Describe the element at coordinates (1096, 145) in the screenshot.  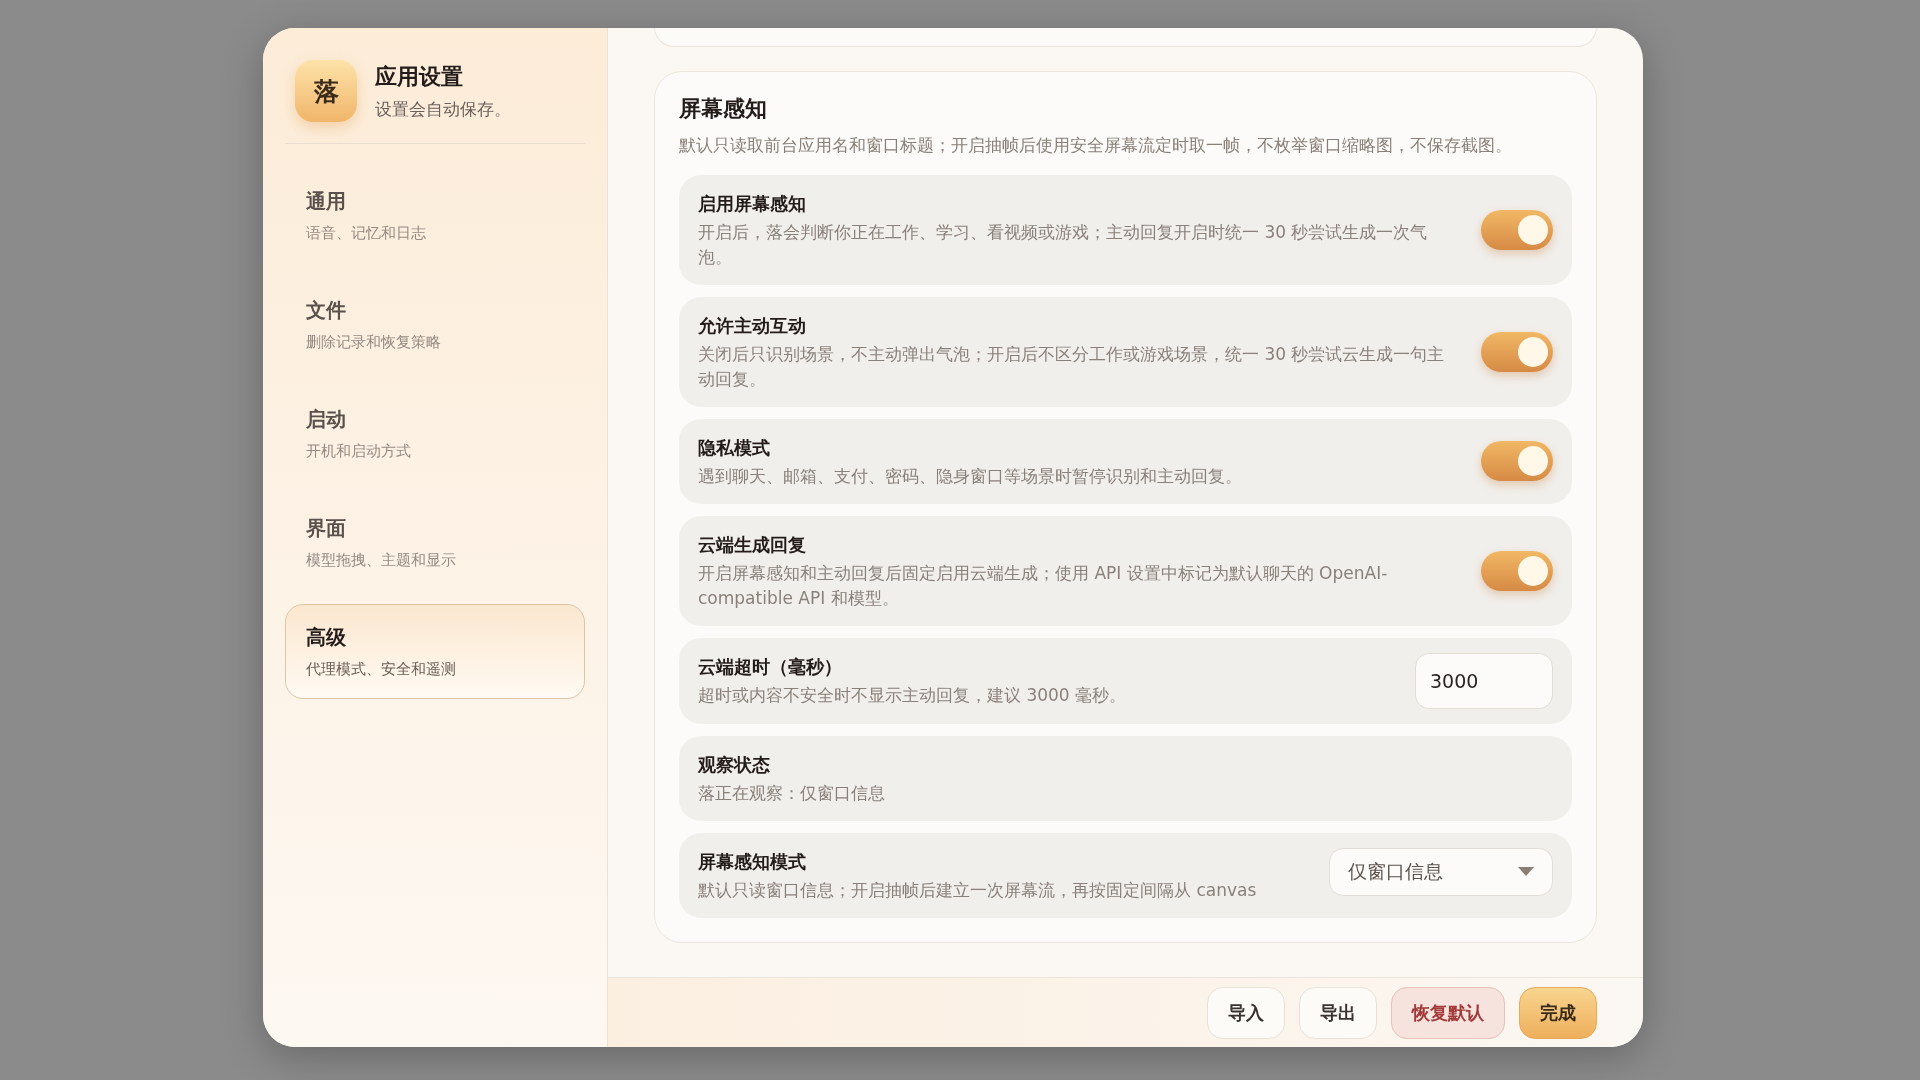
I see `section-description: 默认只读取前台应用名和窗口标题；开启抽帧后使用安全屏幕流定时取一帧，不枚举窗口缩略图，不保存截图。` at that location.